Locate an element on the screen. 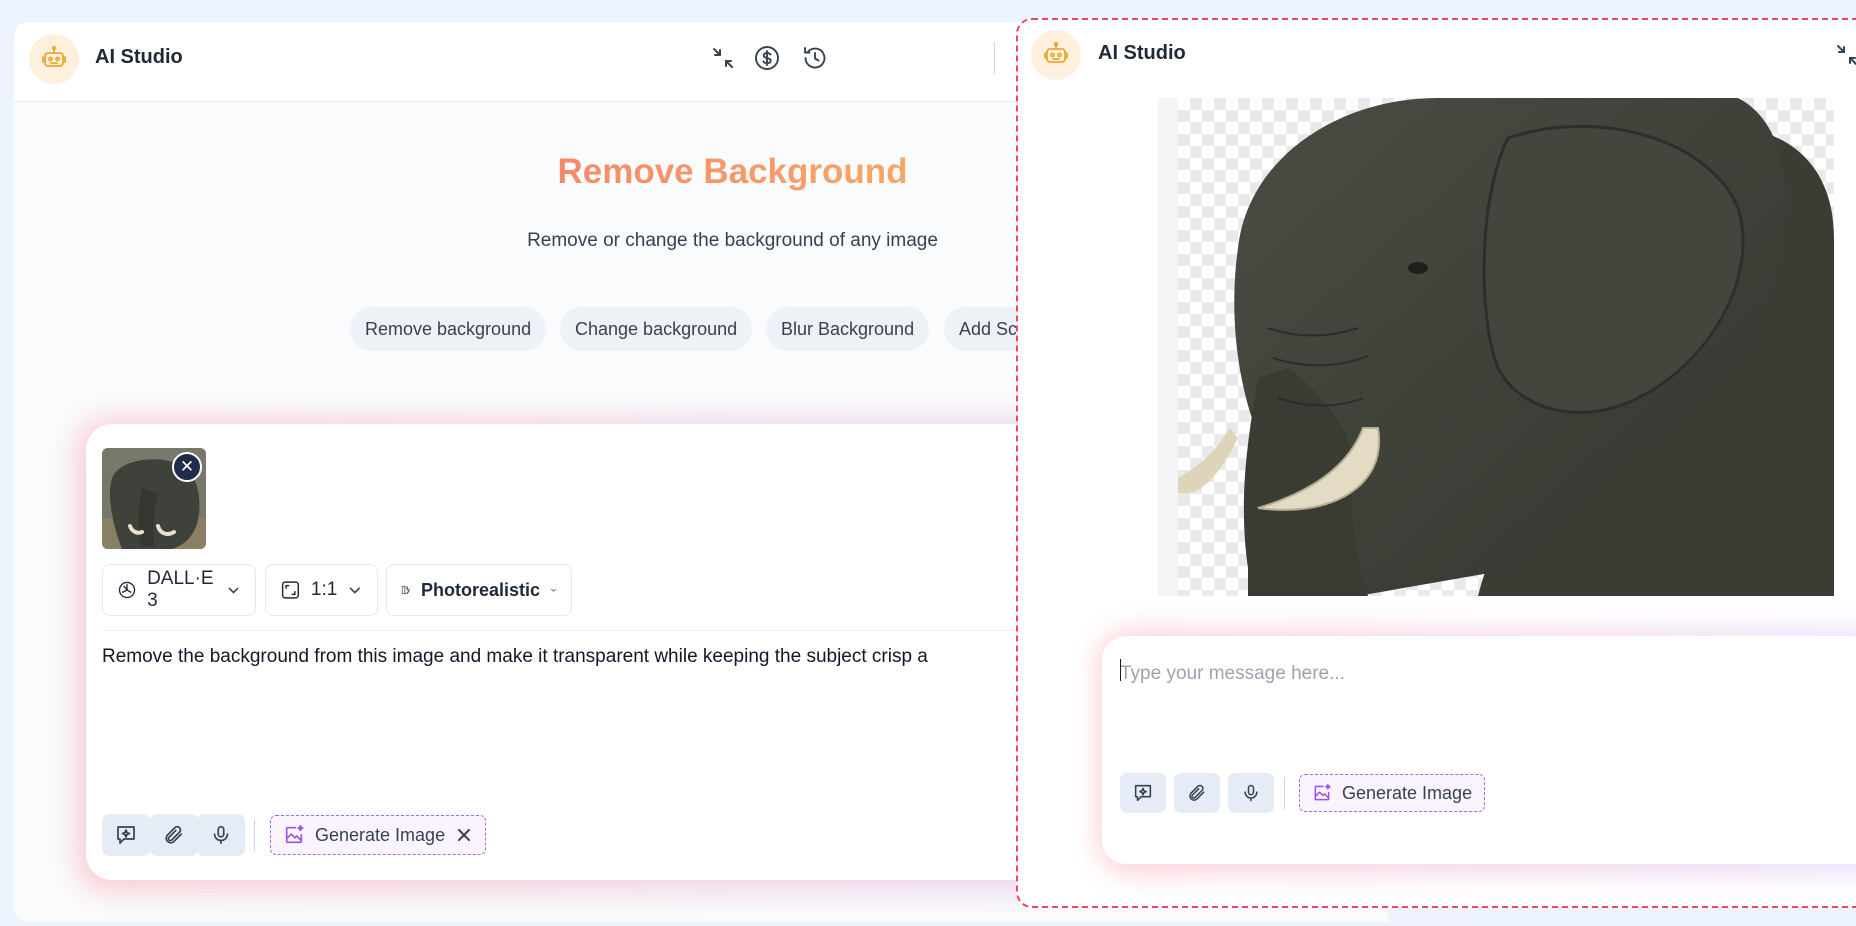 The width and height of the screenshot is (1856, 926). popout-header: AI Studio is located at coordinates (1437, 58).